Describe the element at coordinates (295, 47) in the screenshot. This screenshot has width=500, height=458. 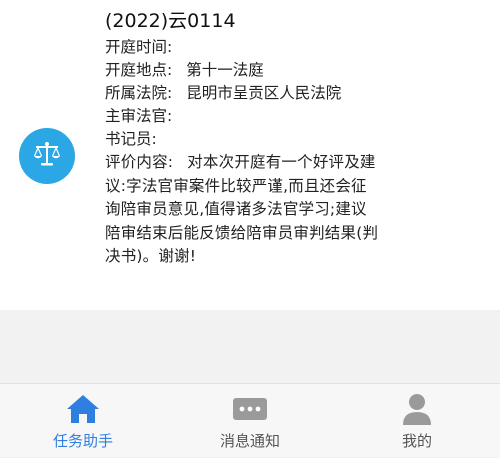
I see `field-hearing-time: 开庭时间:` at that location.